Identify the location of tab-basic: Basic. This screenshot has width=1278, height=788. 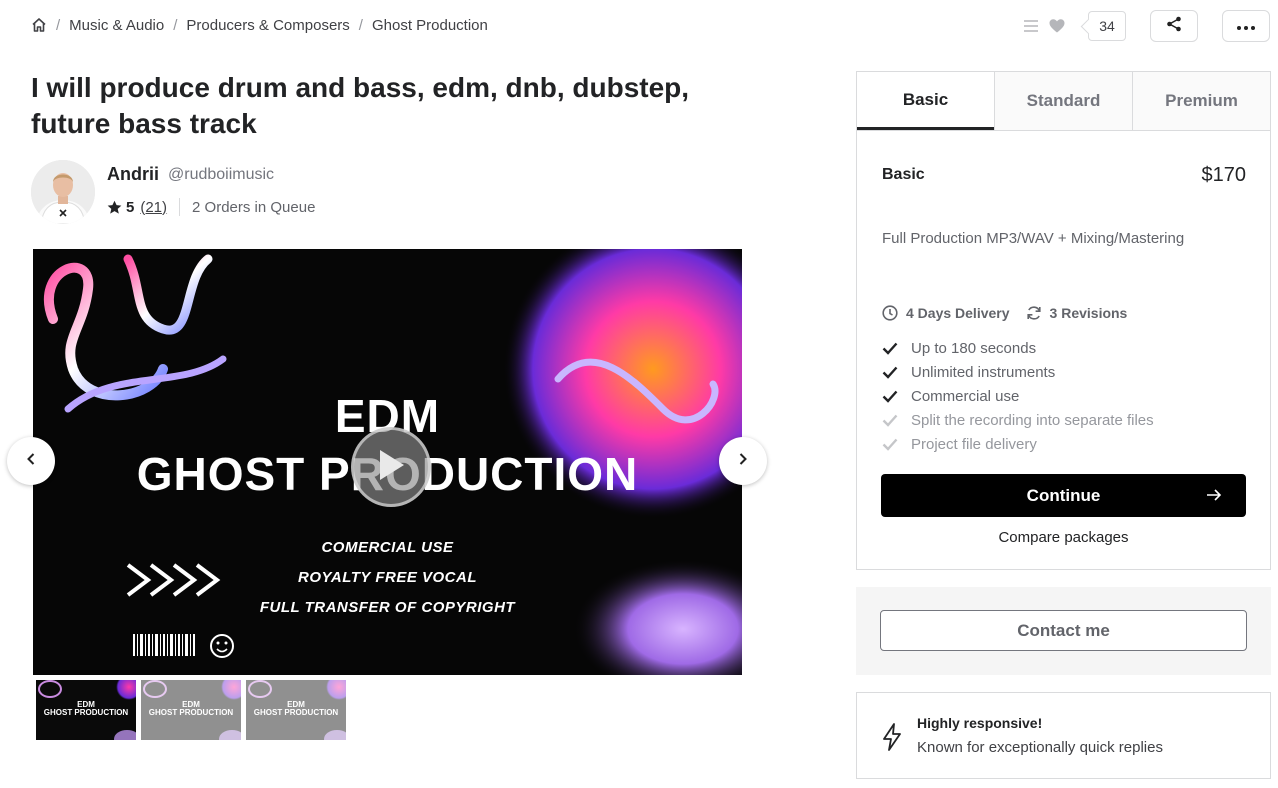
(925, 101).